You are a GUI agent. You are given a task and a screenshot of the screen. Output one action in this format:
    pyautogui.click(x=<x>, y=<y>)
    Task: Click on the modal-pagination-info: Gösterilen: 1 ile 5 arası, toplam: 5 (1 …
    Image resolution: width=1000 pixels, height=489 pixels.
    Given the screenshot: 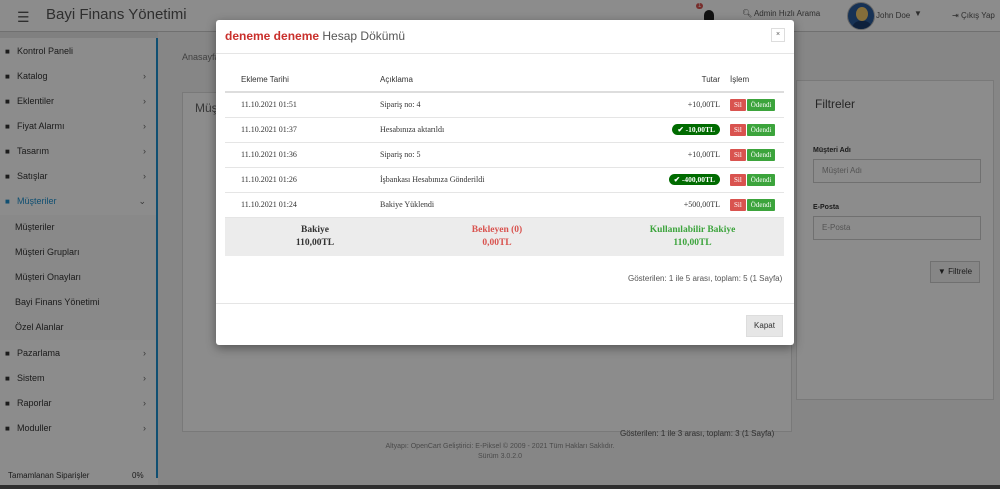 What is the action you would take?
    pyautogui.click(x=705, y=278)
    